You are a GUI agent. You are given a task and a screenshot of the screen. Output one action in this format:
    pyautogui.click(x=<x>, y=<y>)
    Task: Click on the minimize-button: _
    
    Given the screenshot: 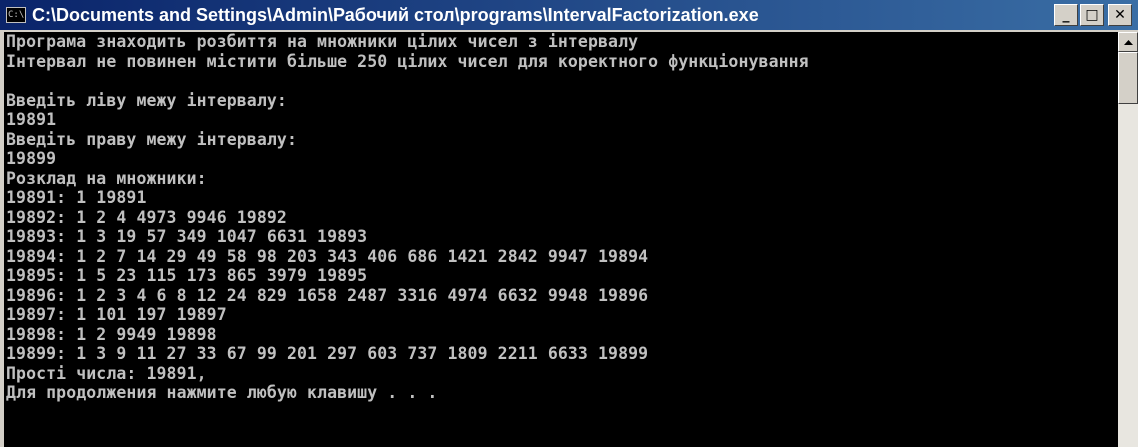 What is the action you would take?
    pyautogui.click(x=1066, y=15)
    